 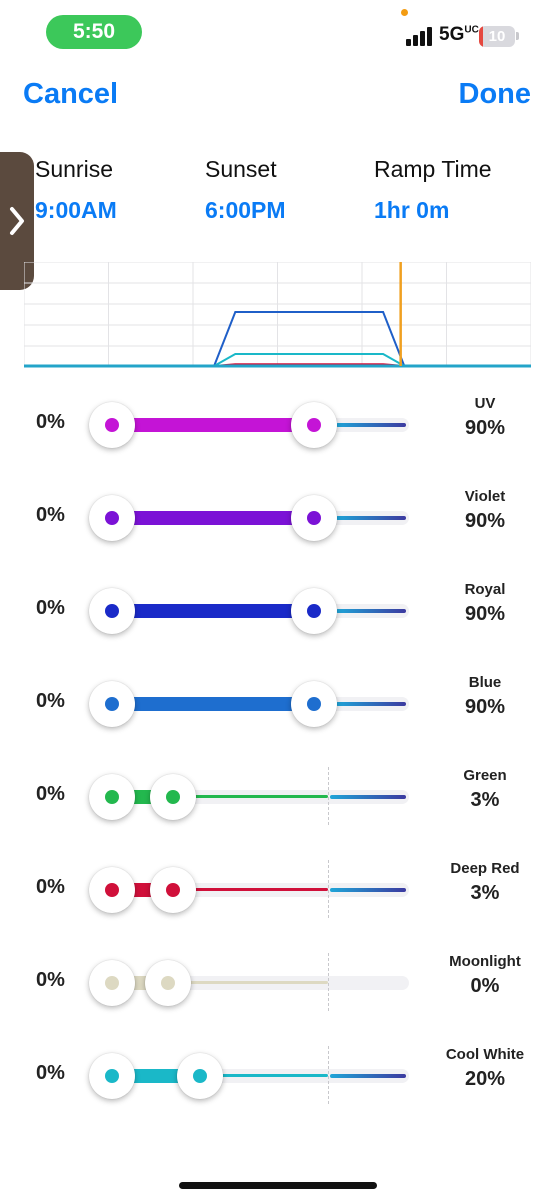 What do you see at coordinates (485, 403) in the screenshot?
I see `channel-name: UV` at bounding box center [485, 403].